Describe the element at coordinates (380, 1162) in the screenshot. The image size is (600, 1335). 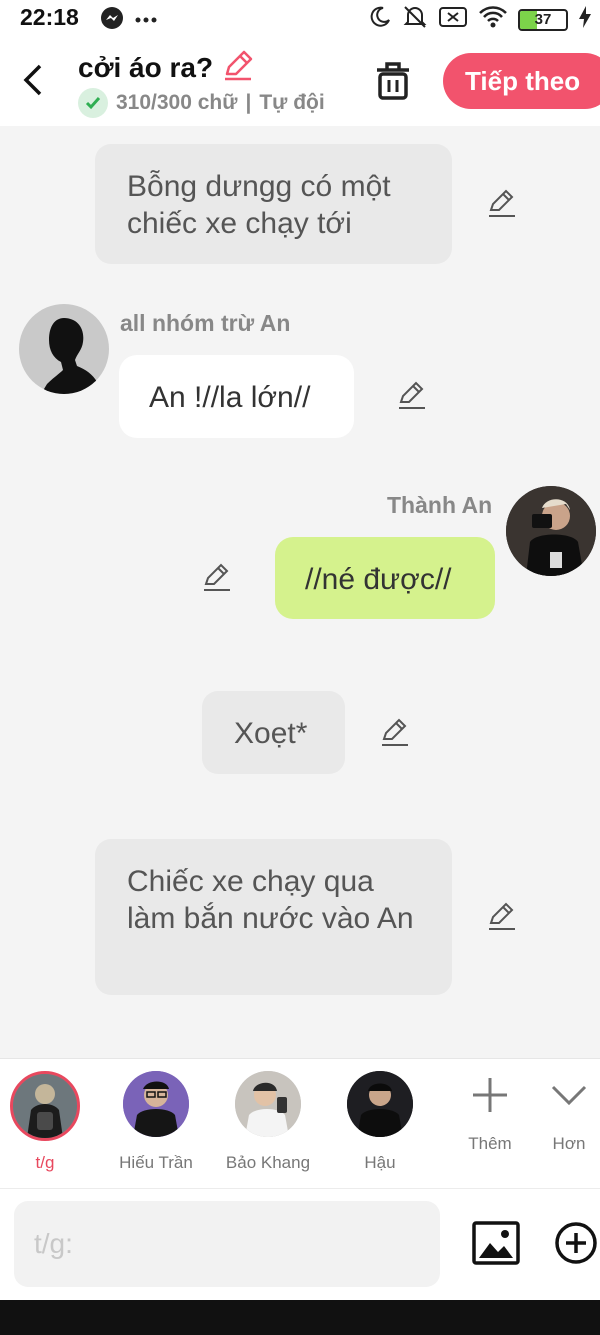
I see `character-name: Hậu` at that location.